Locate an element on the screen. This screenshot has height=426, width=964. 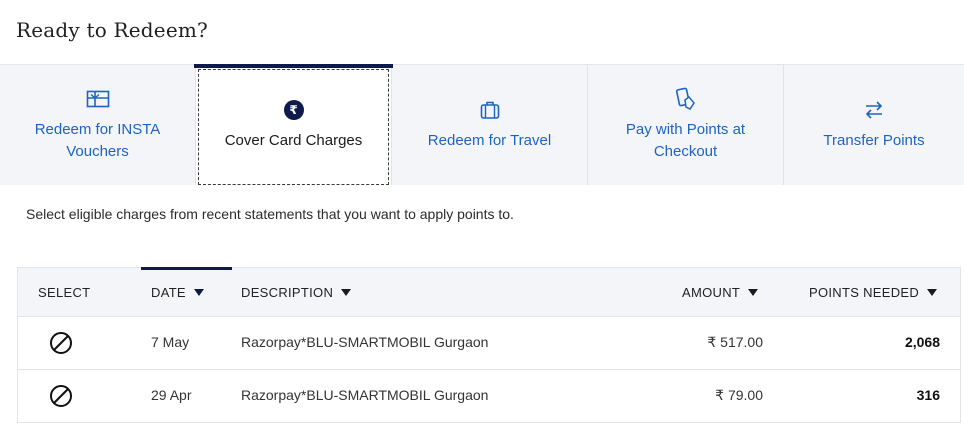
tab-transfer-points: Transfer Points is located at coordinates (874, 125).